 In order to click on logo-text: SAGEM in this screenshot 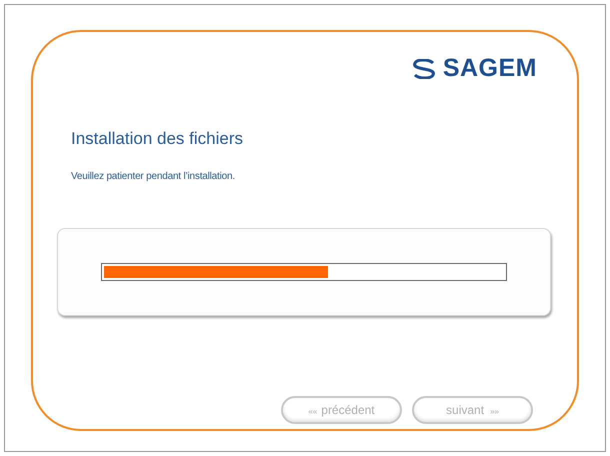, I will do `click(489, 68)`.